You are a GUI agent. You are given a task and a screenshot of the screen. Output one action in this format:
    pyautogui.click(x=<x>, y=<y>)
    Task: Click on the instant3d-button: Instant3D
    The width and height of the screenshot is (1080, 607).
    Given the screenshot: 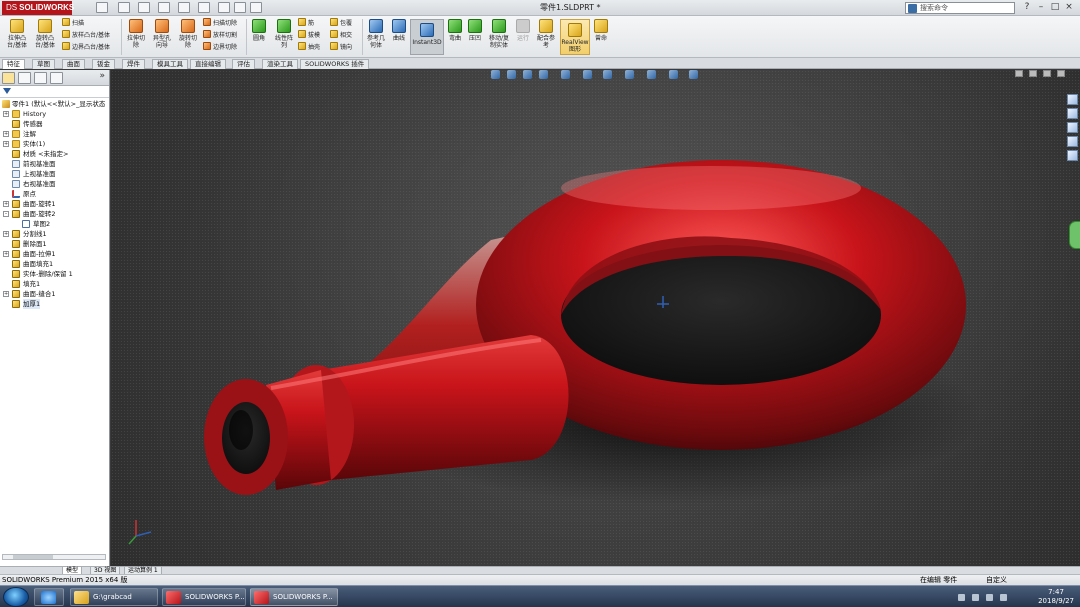 What is the action you would take?
    pyautogui.click(x=427, y=37)
    